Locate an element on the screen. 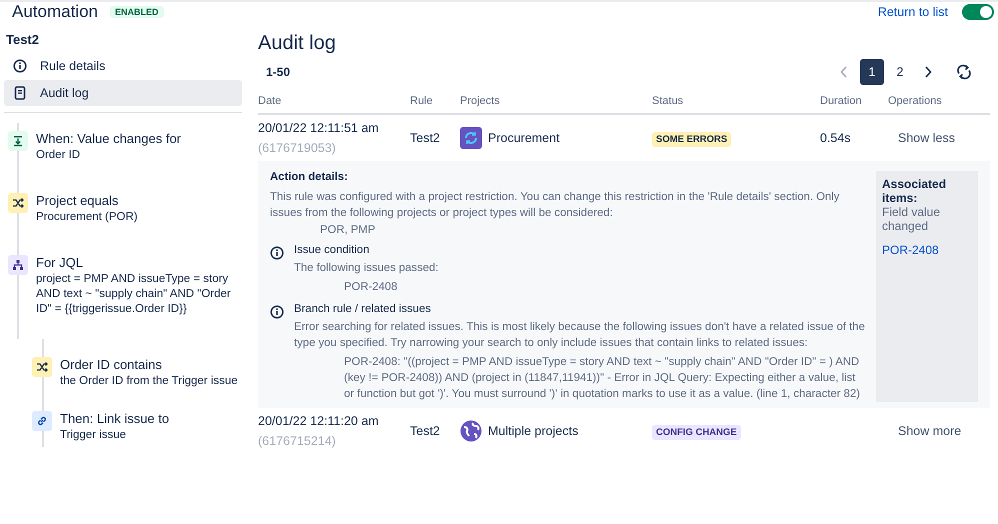 The width and height of the screenshot is (998, 524). column-header: Rule is located at coordinates (422, 101).